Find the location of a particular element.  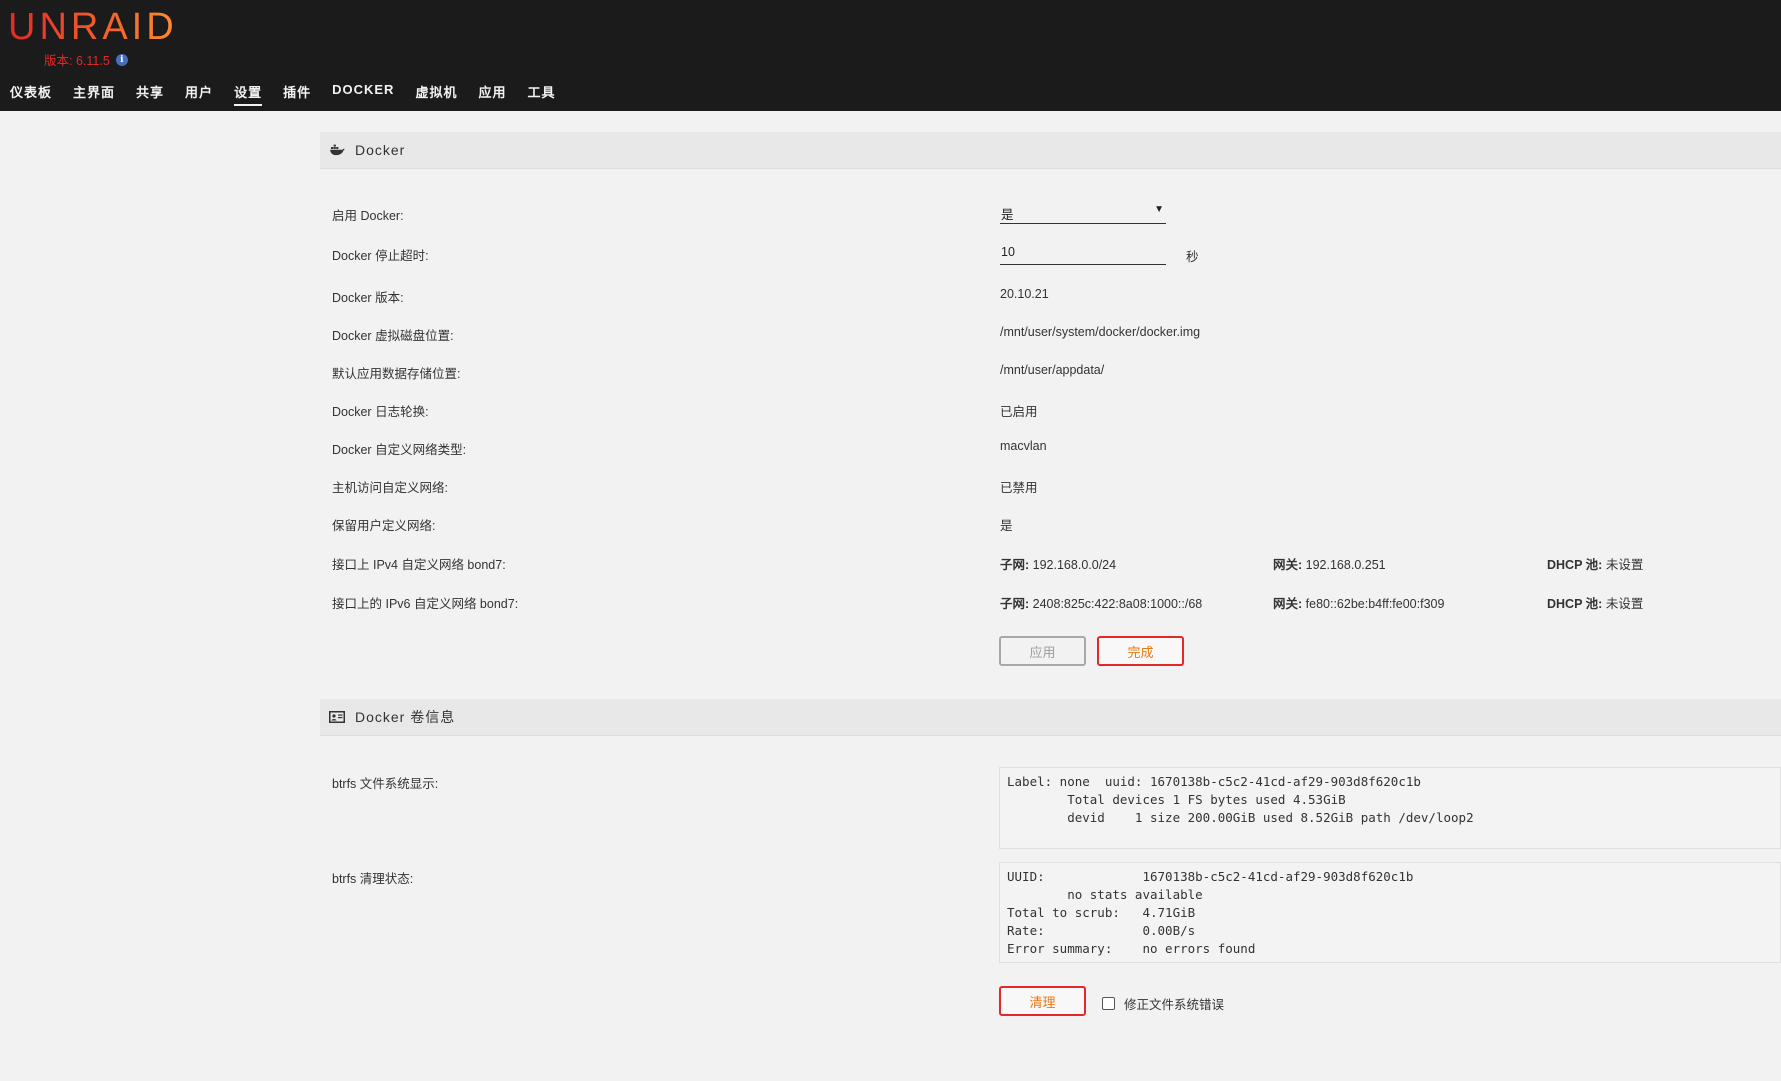

fix-errors-checkbox is located at coordinates (1108, 1003).